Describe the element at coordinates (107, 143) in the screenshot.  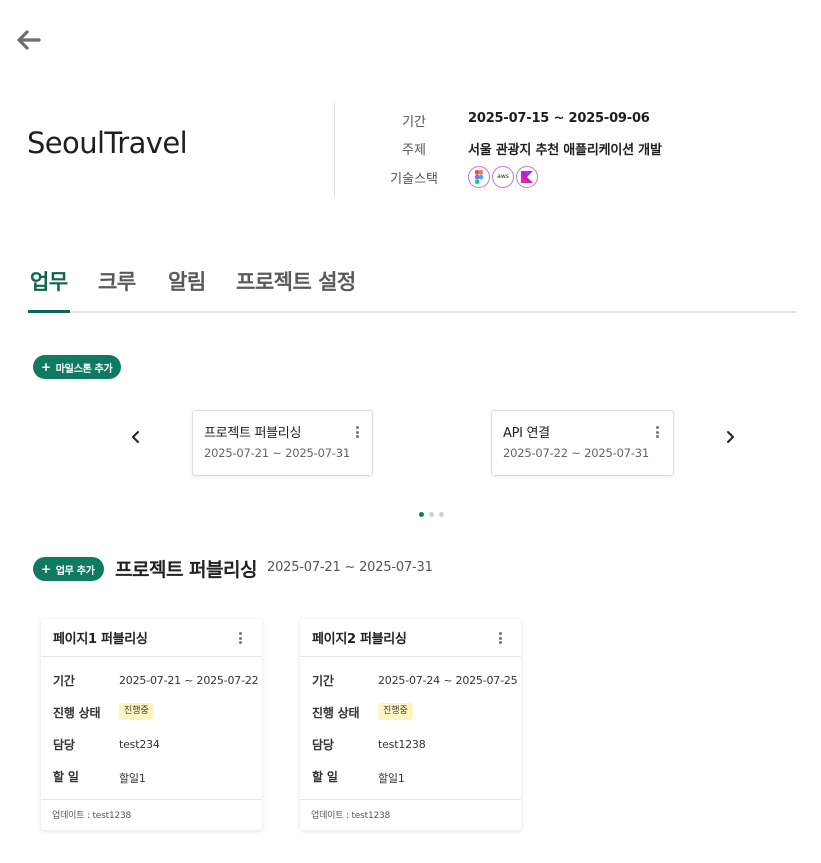
I see `project-title: SeoulTravel` at that location.